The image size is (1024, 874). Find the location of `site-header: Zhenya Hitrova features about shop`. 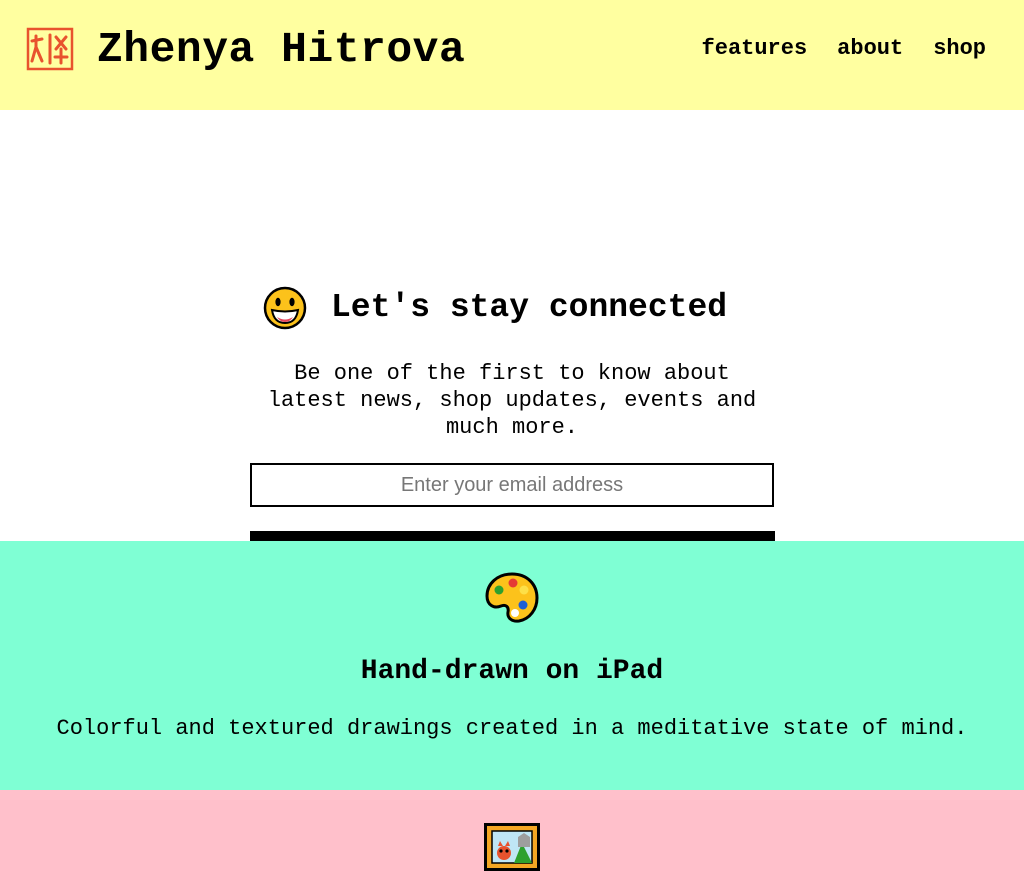

site-header: Zhenya Hitrova features about shop is located at coordinates (512, 55).